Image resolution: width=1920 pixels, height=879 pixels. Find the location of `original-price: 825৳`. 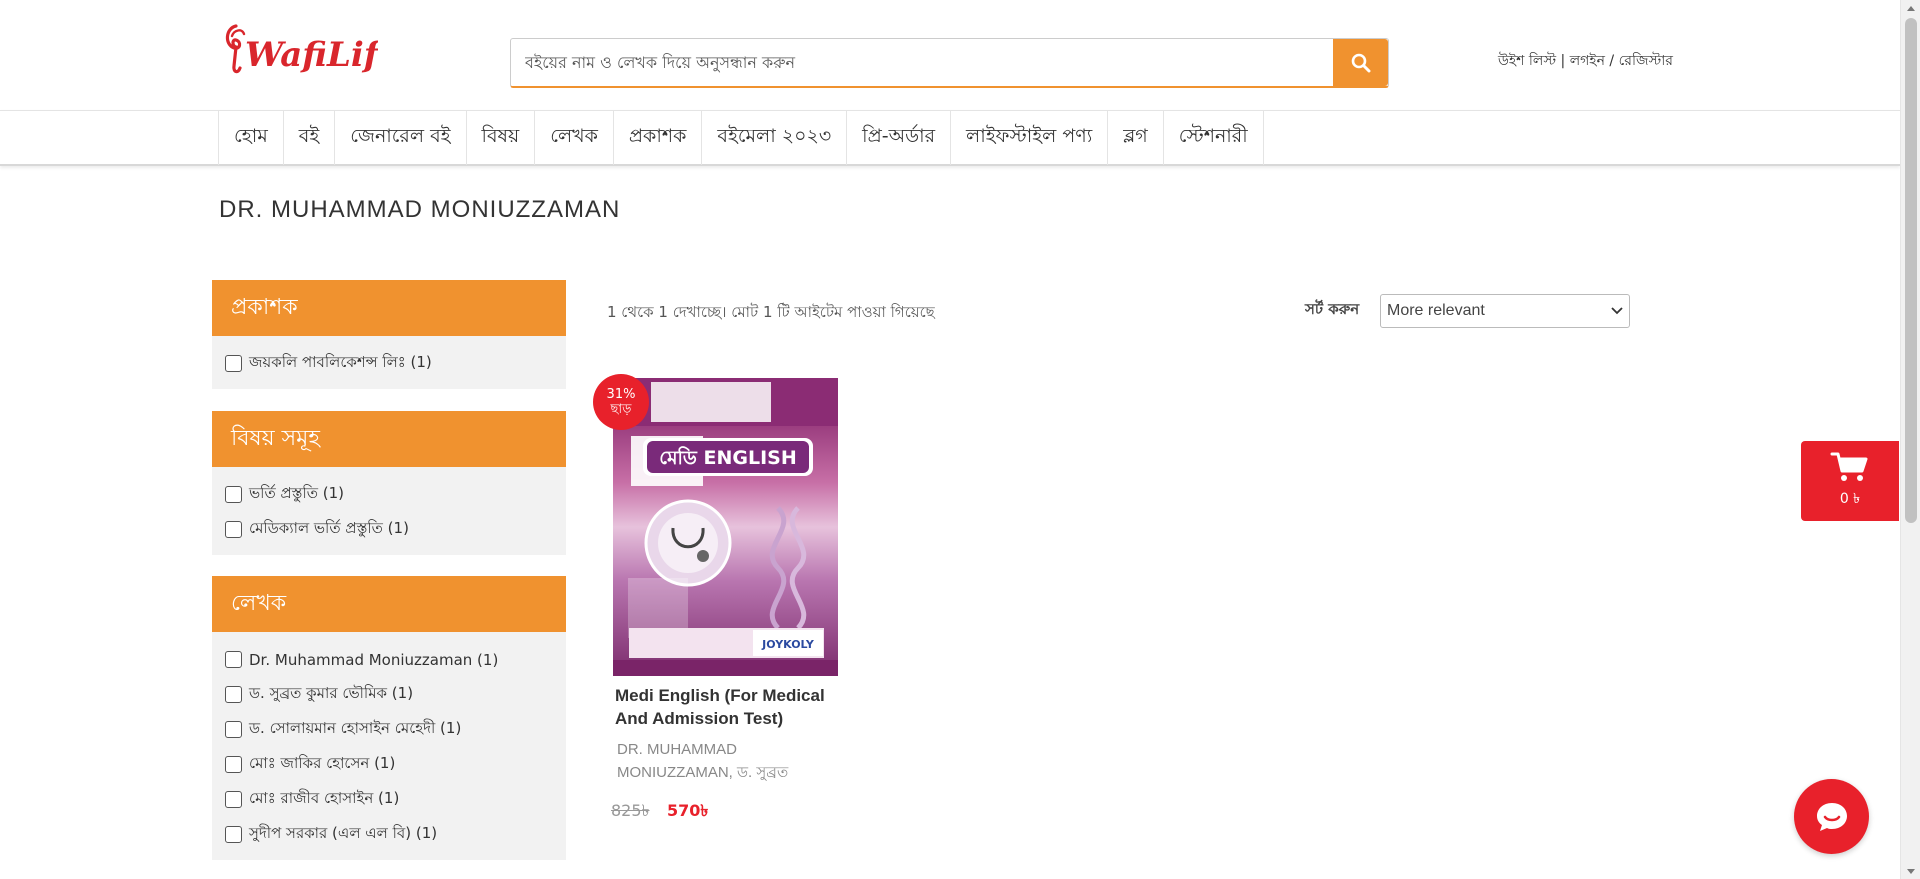

original-price: 825৳ is located at coordinates (630, 810).